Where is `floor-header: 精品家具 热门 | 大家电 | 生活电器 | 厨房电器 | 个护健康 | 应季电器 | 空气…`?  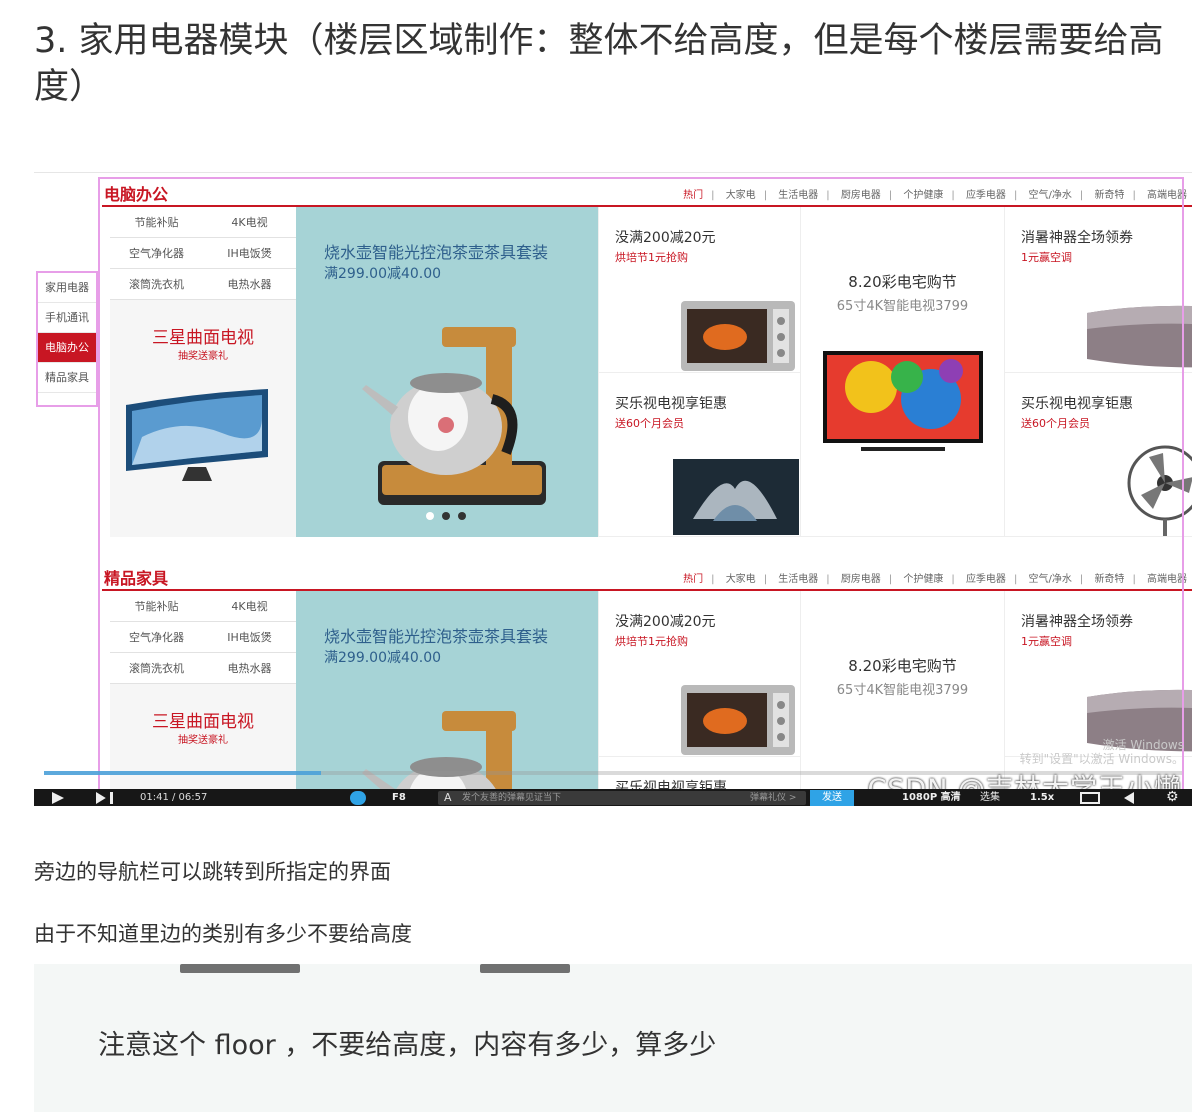
floor-header: 精品家具 热门 | 大家电 | 生活电器 | 厨房电器 | 个护健康 | 应季电器 | 空气… is located at coordinates (647, 576).